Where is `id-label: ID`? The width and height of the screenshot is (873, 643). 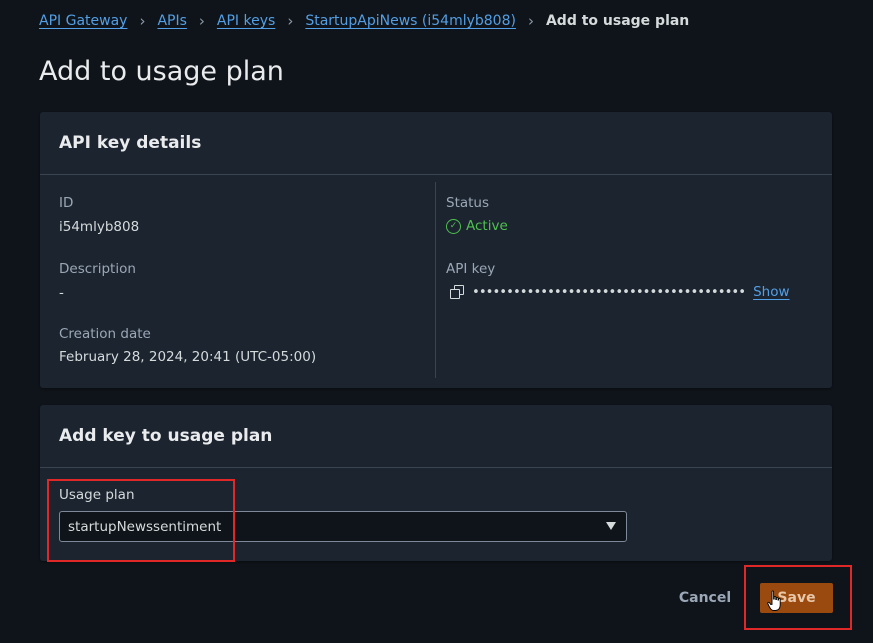
id-label: ID is located at coordinates (66, 203).